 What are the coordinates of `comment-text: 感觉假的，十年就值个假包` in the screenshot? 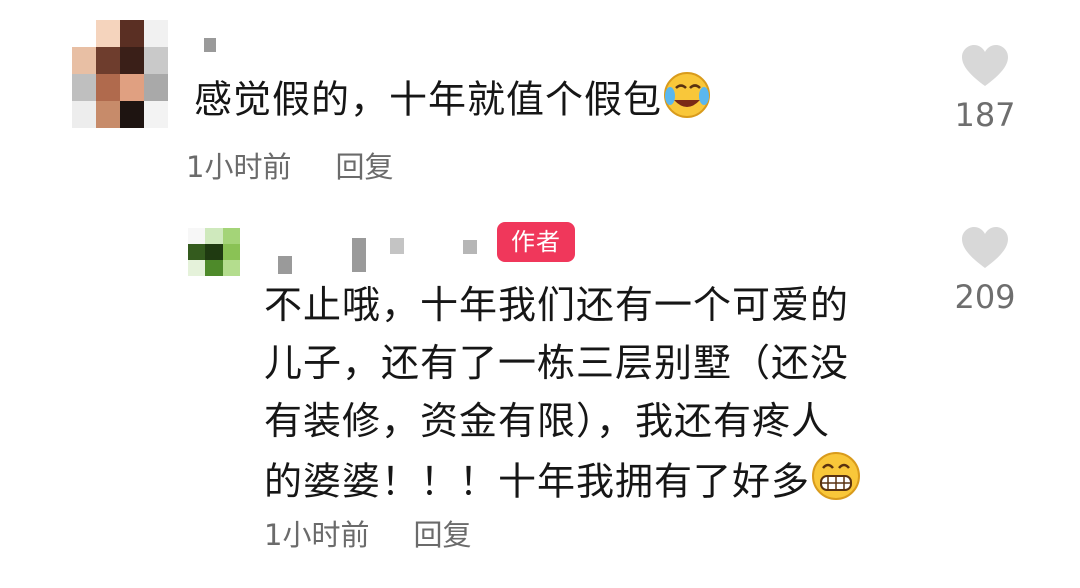 It's located at (453, 102).